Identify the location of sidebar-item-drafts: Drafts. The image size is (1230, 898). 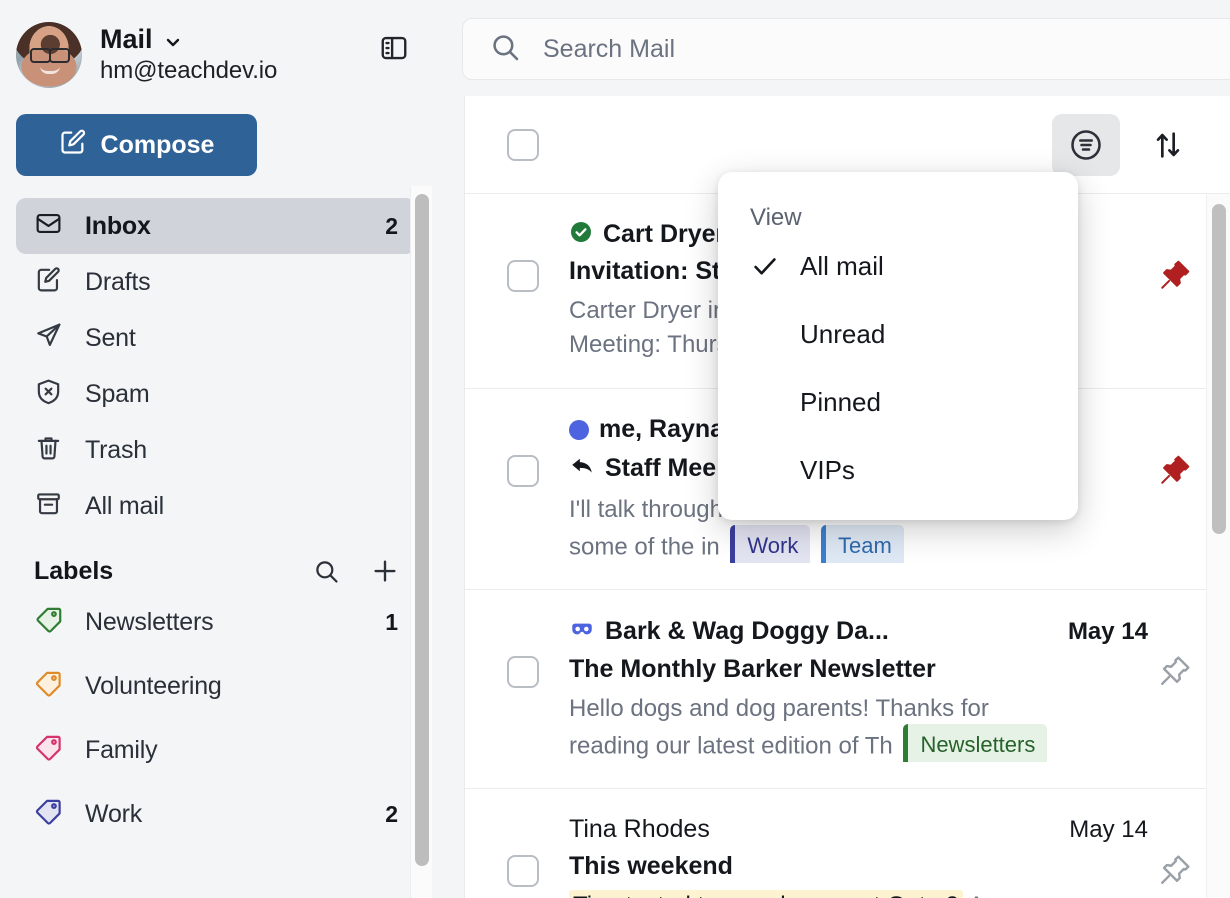
(216, 282).